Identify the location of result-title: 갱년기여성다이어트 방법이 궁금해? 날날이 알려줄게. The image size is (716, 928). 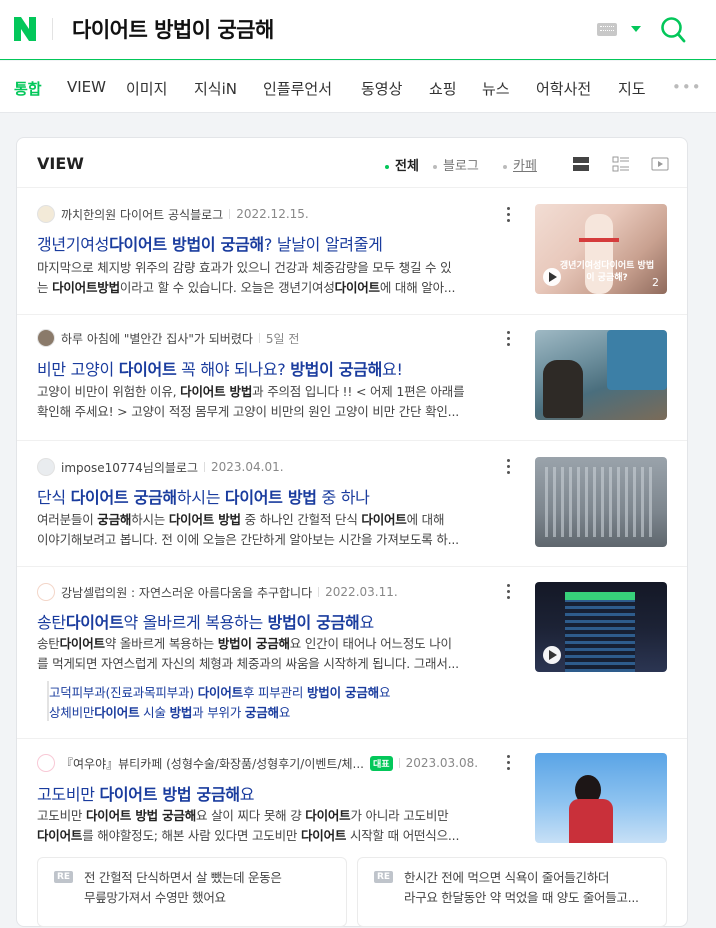
(277, 243).